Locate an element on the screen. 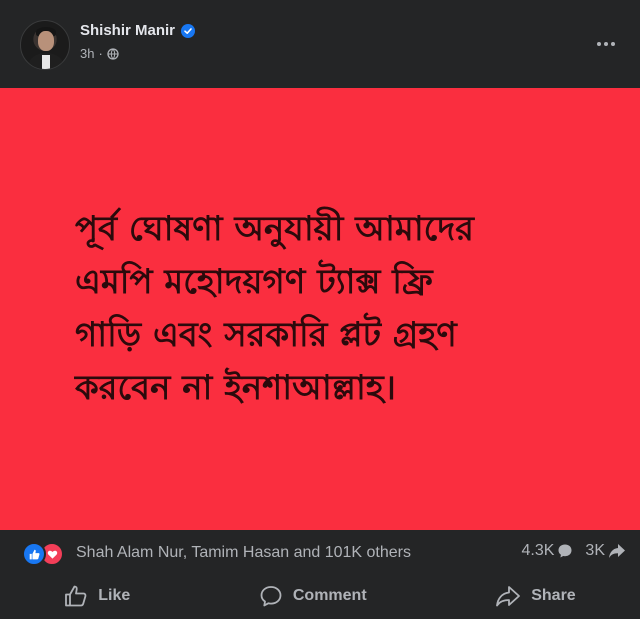 The width and height of the screenshot is (640, 619). comments-count: 4.3K is located at coordinates (548, 551).